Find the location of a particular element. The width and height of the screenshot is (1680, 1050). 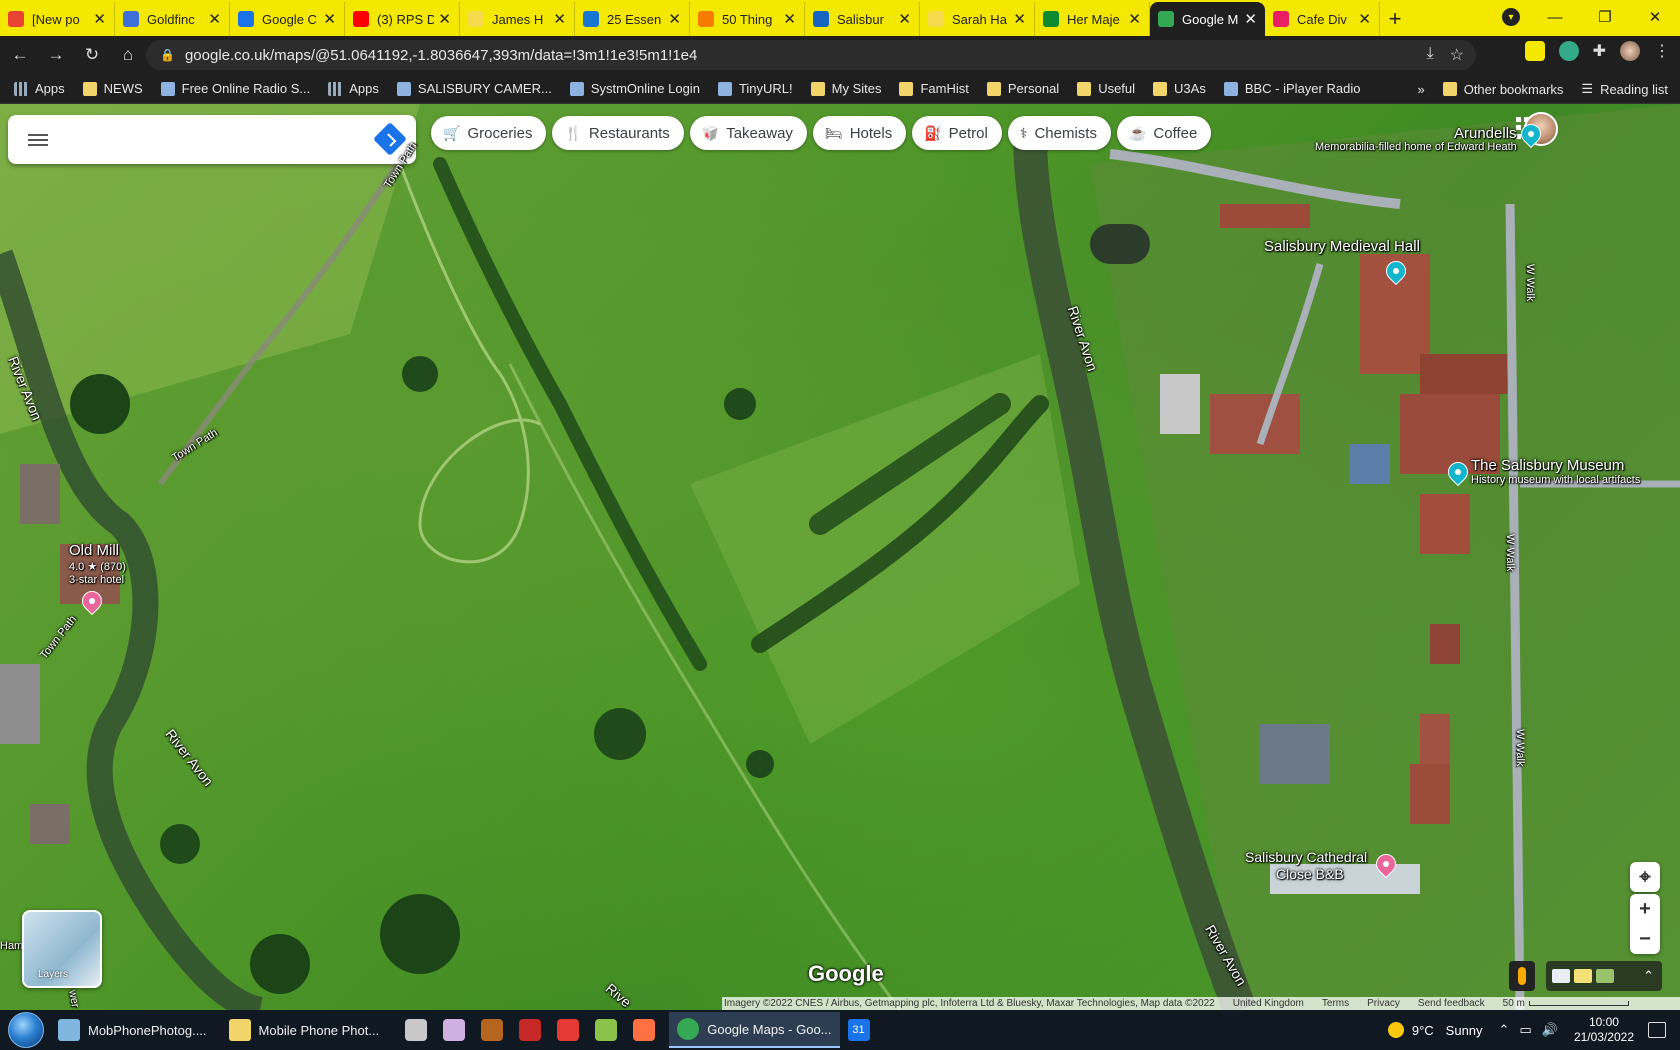

home-icon: ⌂ is located at coordinates (128, 55).